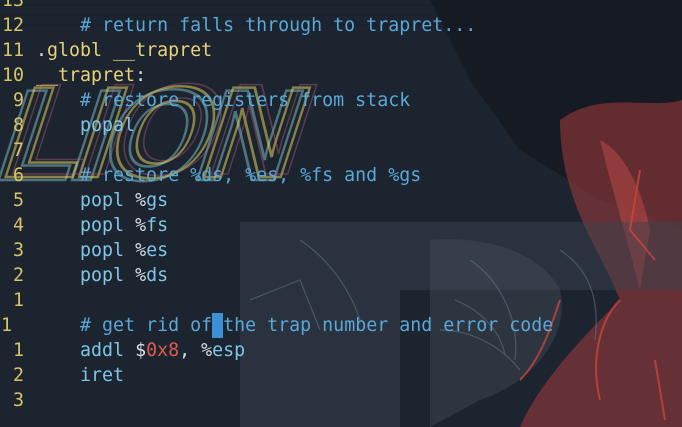  I want to click on code-line: 9 # restore registers from stack, so click(341, 100).